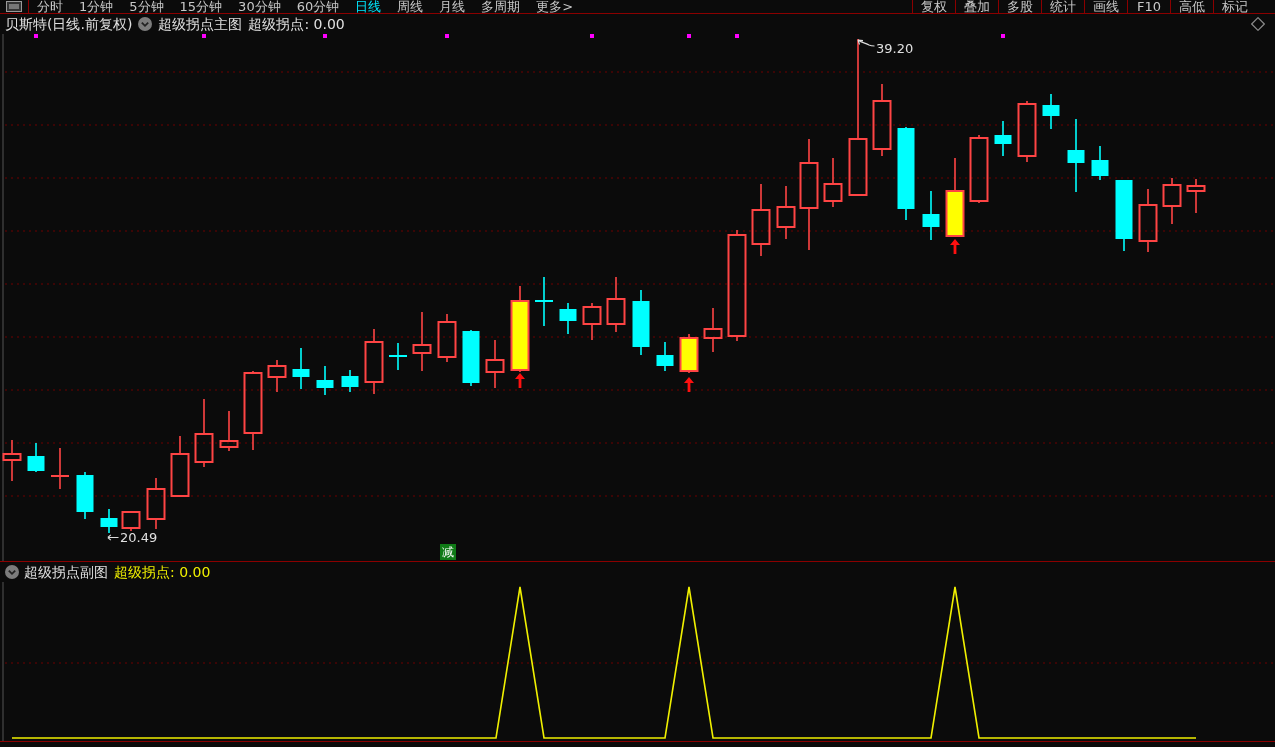 This screenshot has width=1275, height=747. What do you see at coordinates (895, 48) in the screenshot?
I see `high-price-label: 39.20` at bounding box center [895, 48].